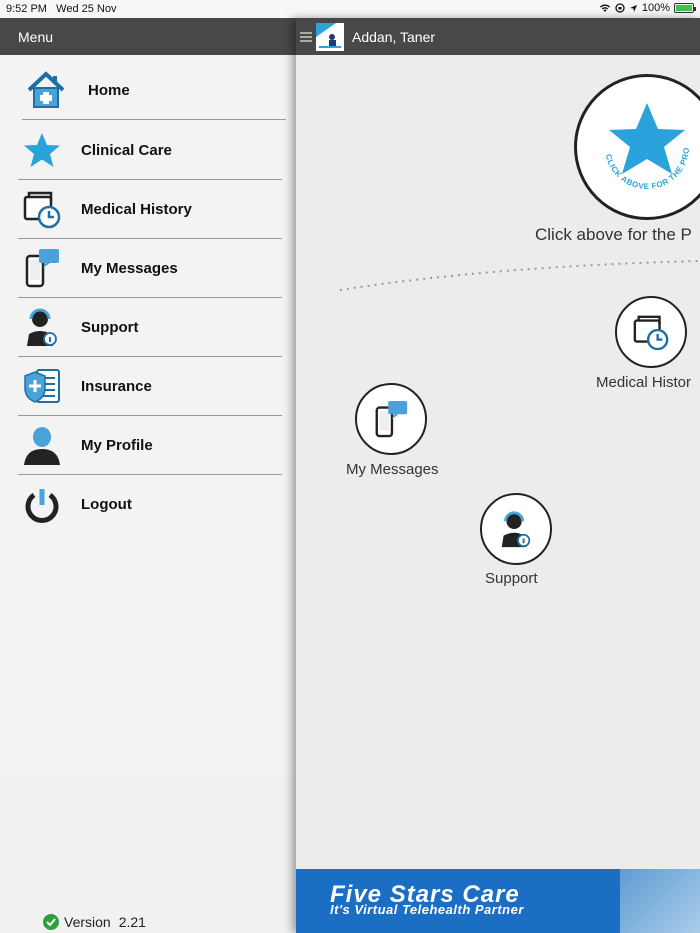 Image resolution: width=700 pixels, height=933 pixels. Describe the element at coordinates (109, 90) in the screenshot. I see `sidebar-item-label: Home` at that location.